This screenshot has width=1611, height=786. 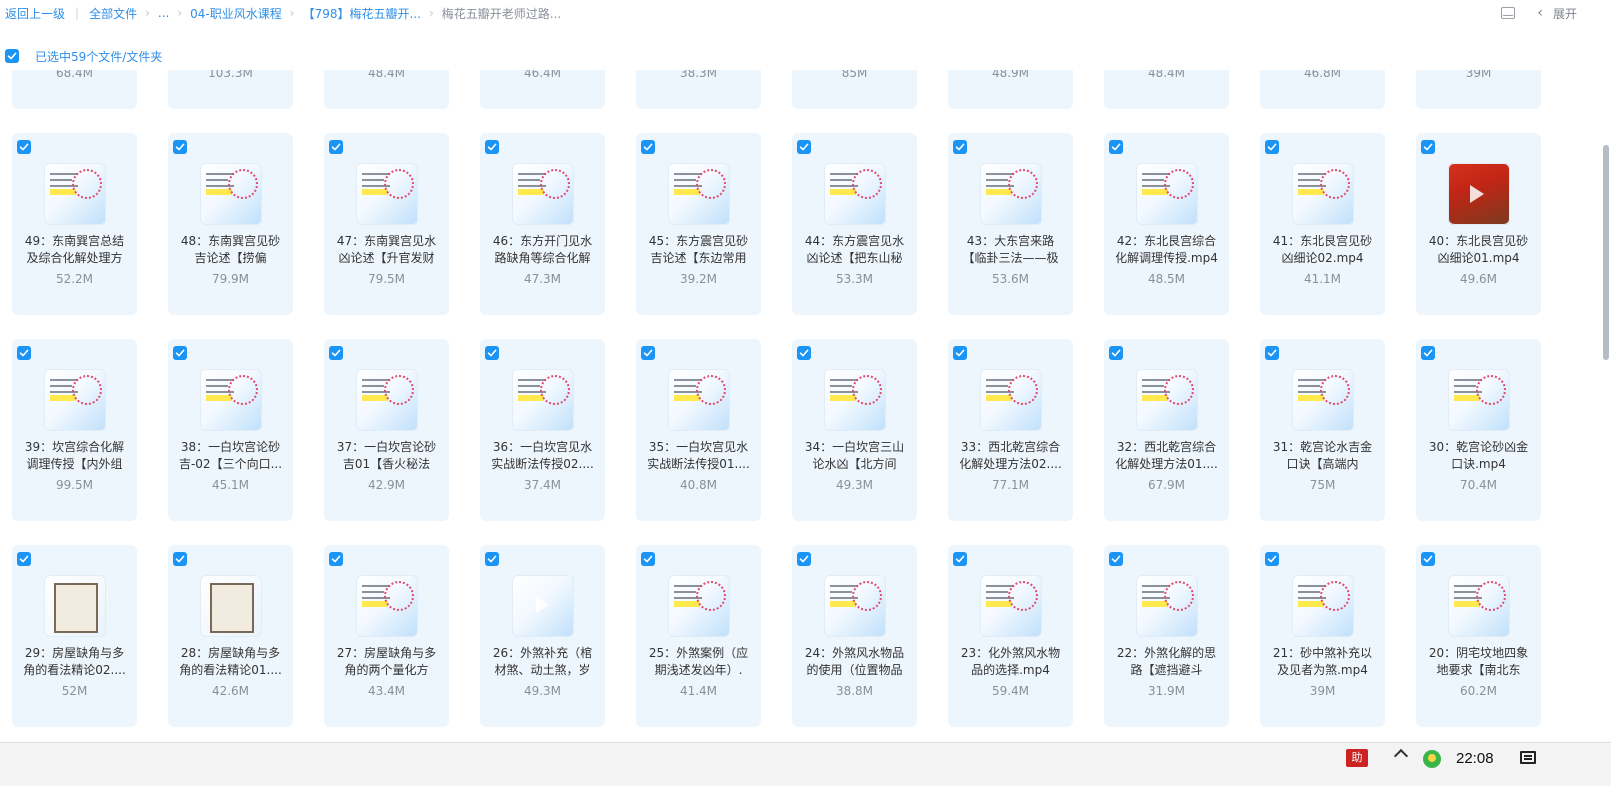 What do you see at coordinates (386, 662) in the screenshot?
I see `file-name: 27：房屋缺角与多角的两个量化方` at bounding box center [386, 662].